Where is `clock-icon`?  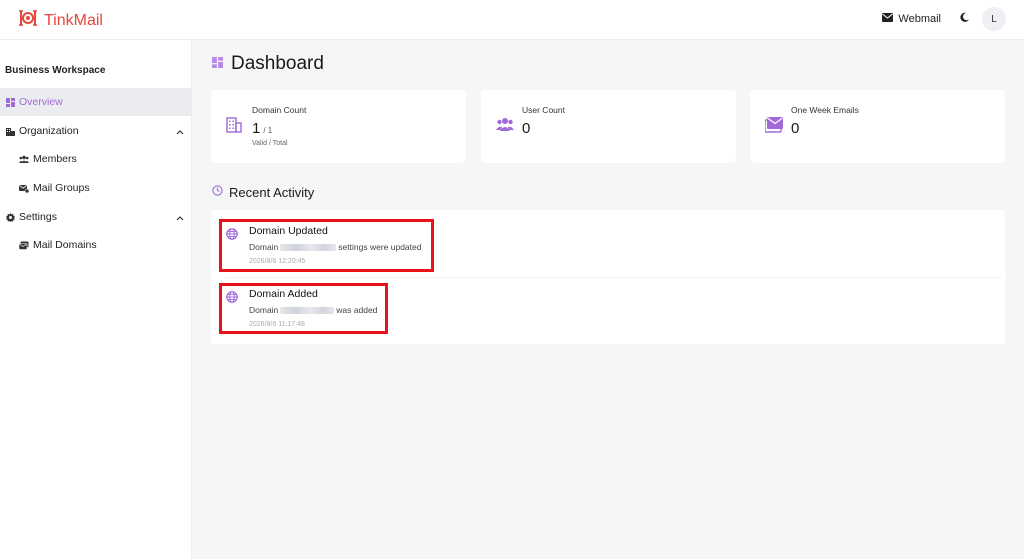
clock-icon is located at coordinates (217, 192).